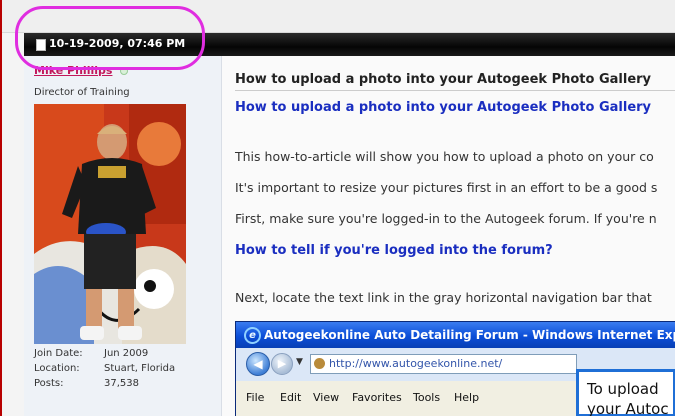 The height and width of the screenshot is (416, 675). I want to click on forward-arrow-icon: ▶, so click(282, 364).